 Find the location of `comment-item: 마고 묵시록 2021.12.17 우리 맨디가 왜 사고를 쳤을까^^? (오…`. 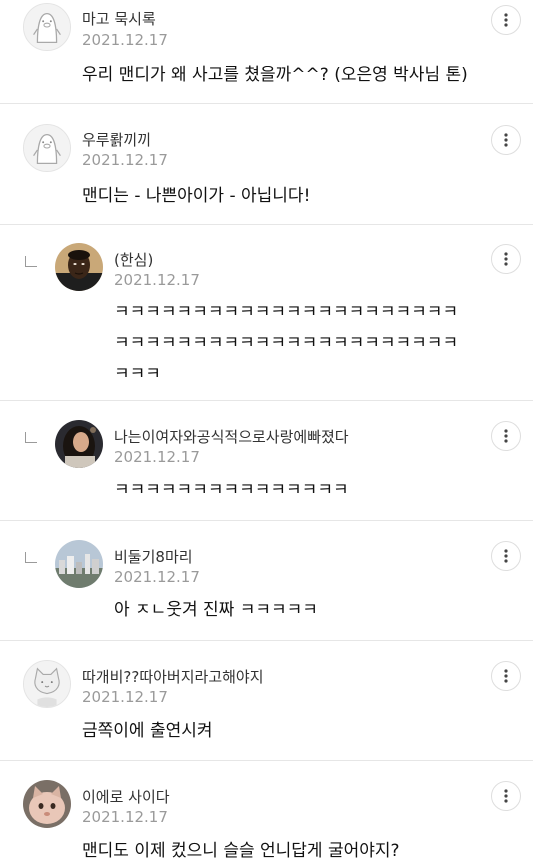

comment-item: 마고 묵시록 2021.12.17 우리 맨디가 왜 사고를 쳤을까^^? (오… is located at coordinates (266, 52).